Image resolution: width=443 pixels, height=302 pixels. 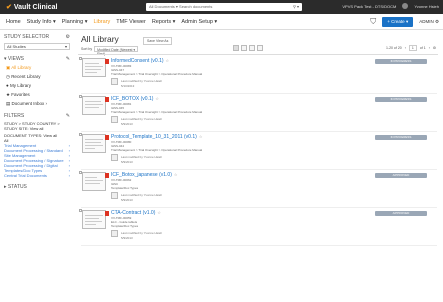 I want to click on view-recent-library: ◷ Recent Library, so click(x=37, y=76).